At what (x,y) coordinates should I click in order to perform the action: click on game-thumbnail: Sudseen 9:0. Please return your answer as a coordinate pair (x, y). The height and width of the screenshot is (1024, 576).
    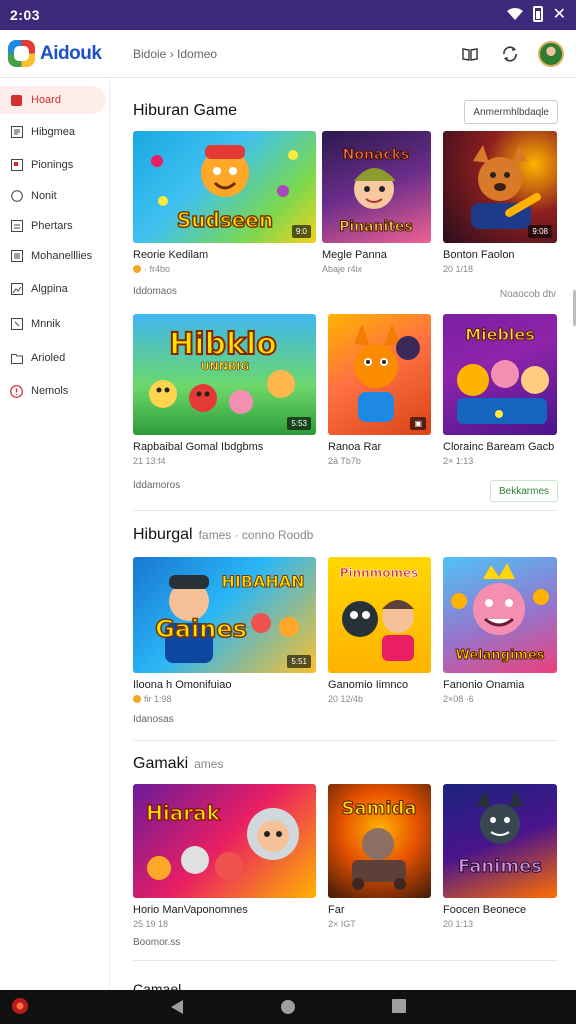
    Looking at the image, I should click on (224, 187).